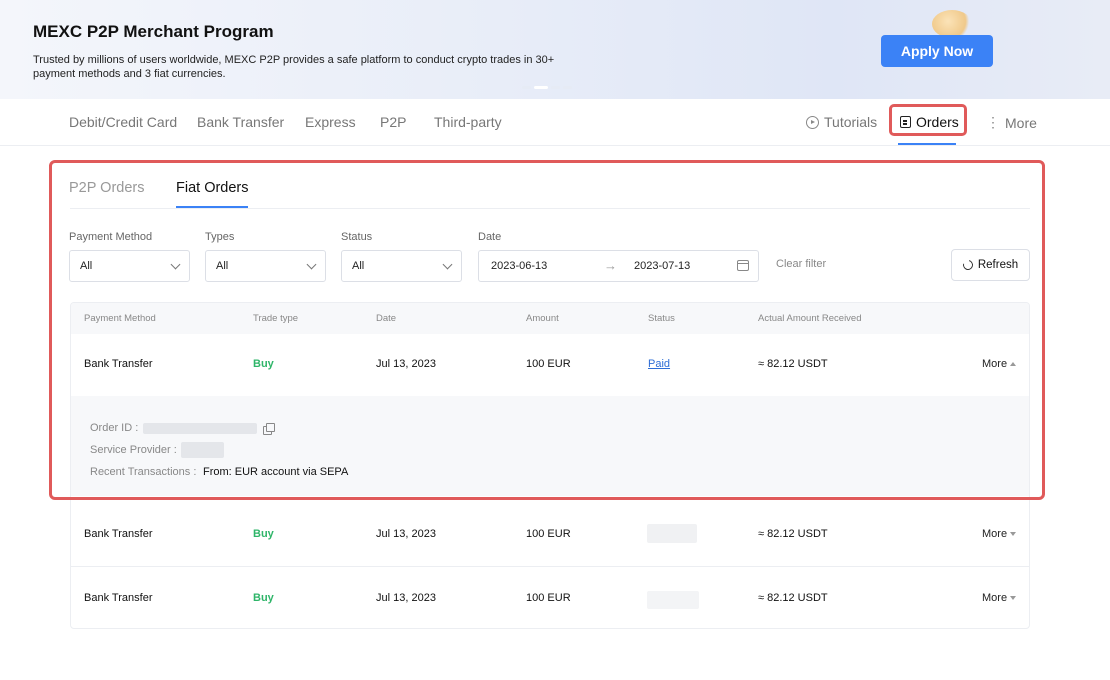  I want to click on date-label: Date, so click(490, 237).